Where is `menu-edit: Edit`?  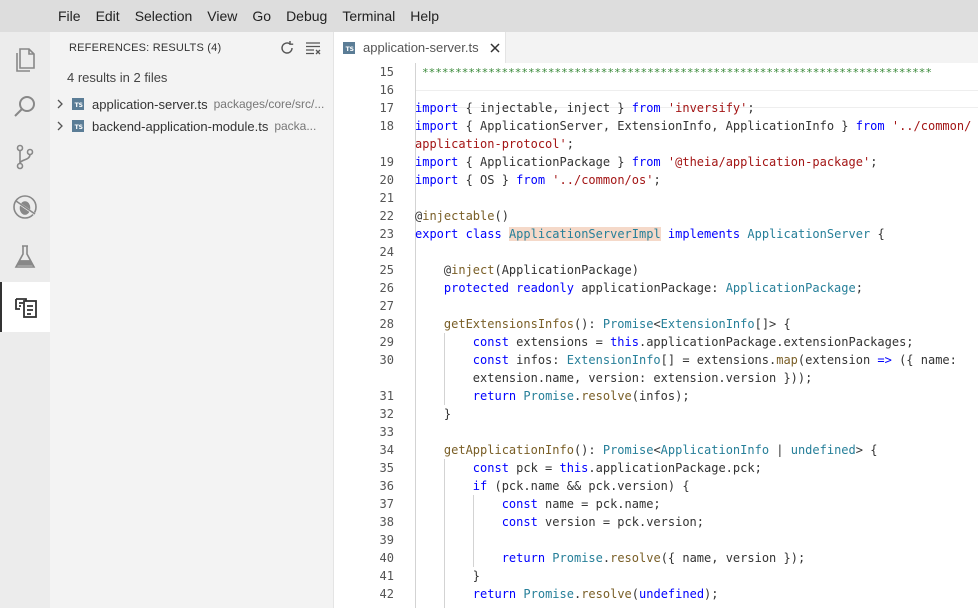 menu-edit: Edit is located at coordinates (108, 16).